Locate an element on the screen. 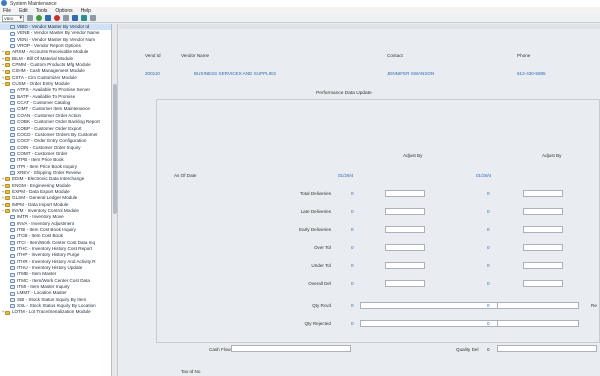 The image size is (600, 376). menu-file: File is located at coordinates (7, 11).